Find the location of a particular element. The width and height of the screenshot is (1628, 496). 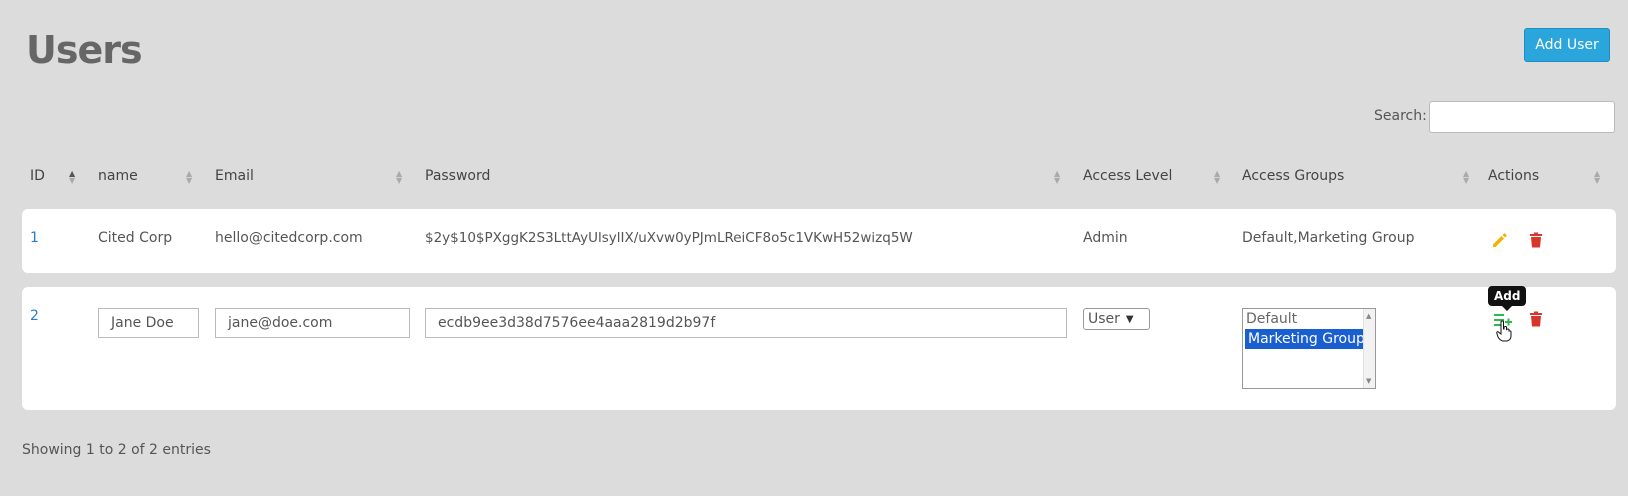

column-header-email: Email is located at coordinates (234, 176).